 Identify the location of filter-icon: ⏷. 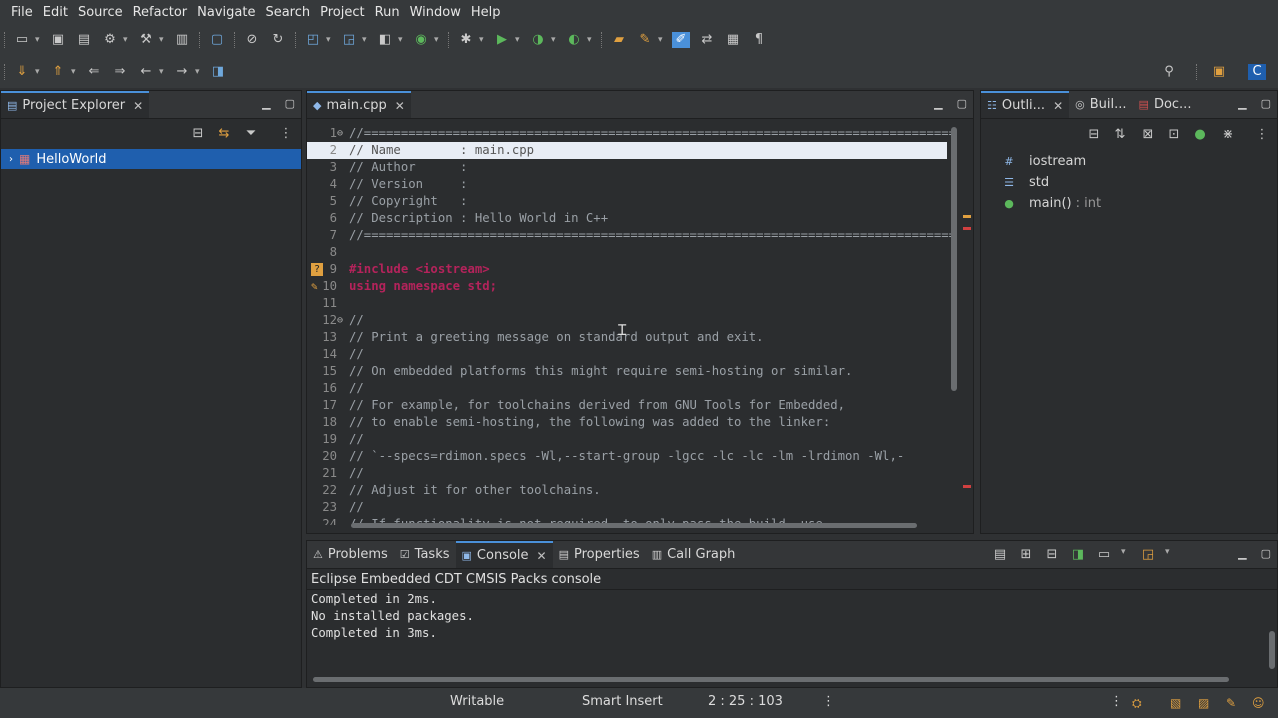
(251, 134).